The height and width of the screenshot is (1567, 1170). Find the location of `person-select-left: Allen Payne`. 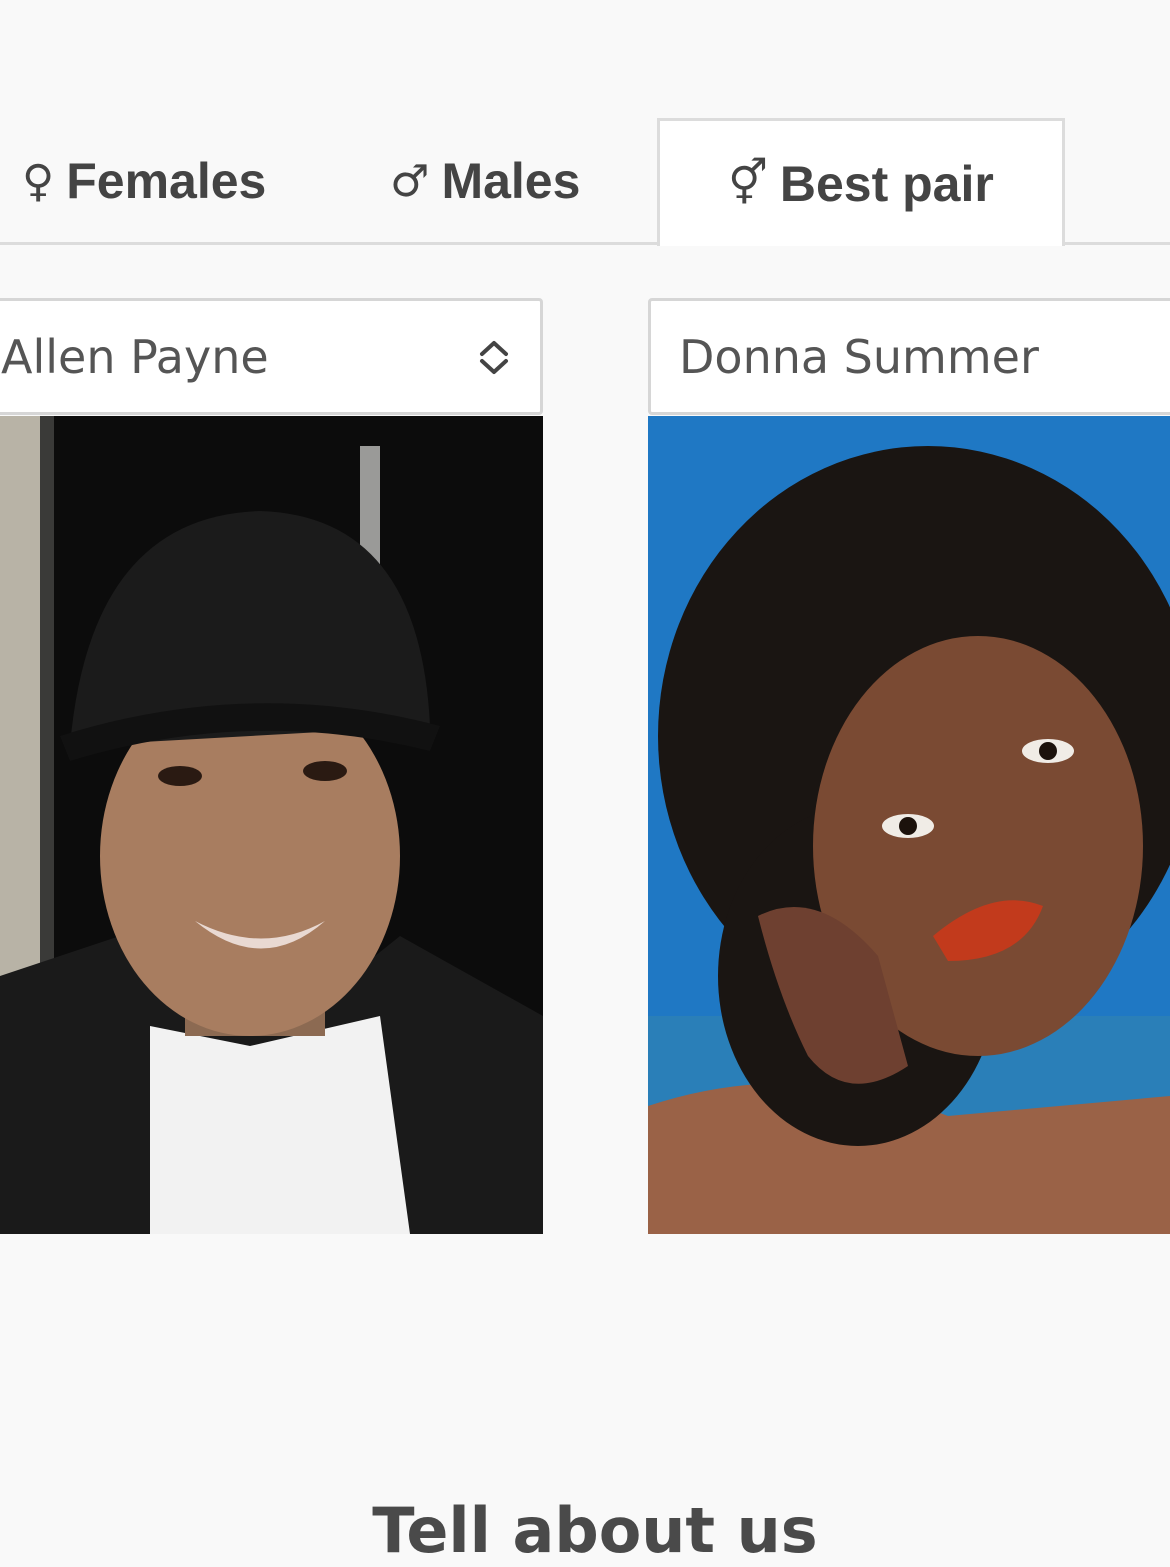

person-select-left: Allen Payne is located at coordinates (271, 356).